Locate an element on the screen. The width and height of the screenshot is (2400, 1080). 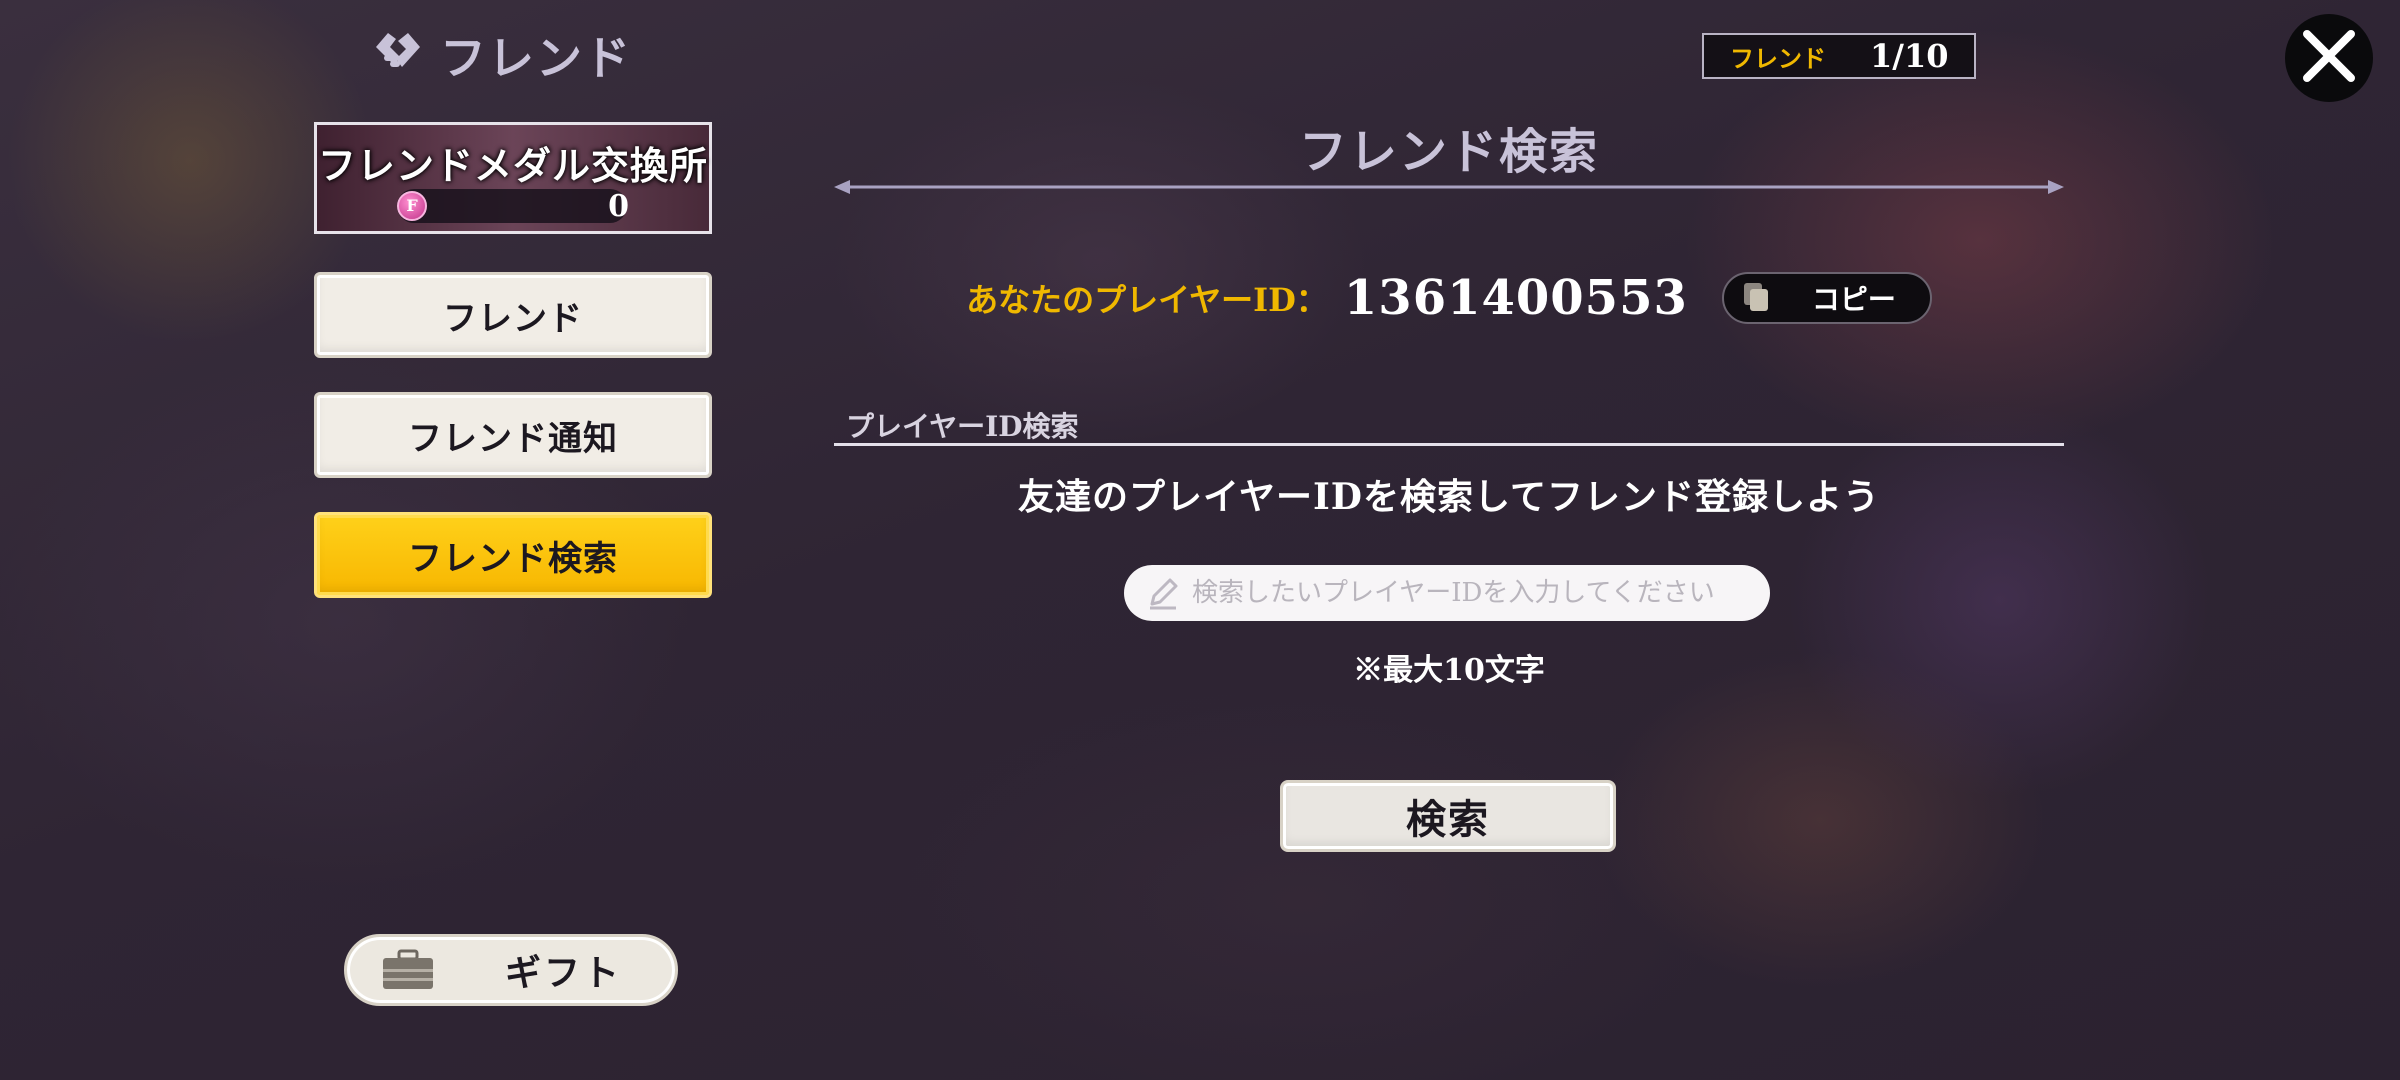
sidebar-item-label: フレンド検索 is located at coordinates (513, 558).